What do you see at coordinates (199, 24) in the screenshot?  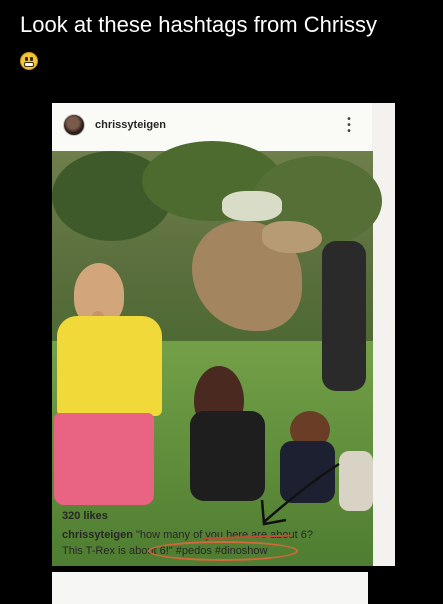 I see `tweet-caption: Look at these hashtags from Chrissy` at bounding box center [199, 24].